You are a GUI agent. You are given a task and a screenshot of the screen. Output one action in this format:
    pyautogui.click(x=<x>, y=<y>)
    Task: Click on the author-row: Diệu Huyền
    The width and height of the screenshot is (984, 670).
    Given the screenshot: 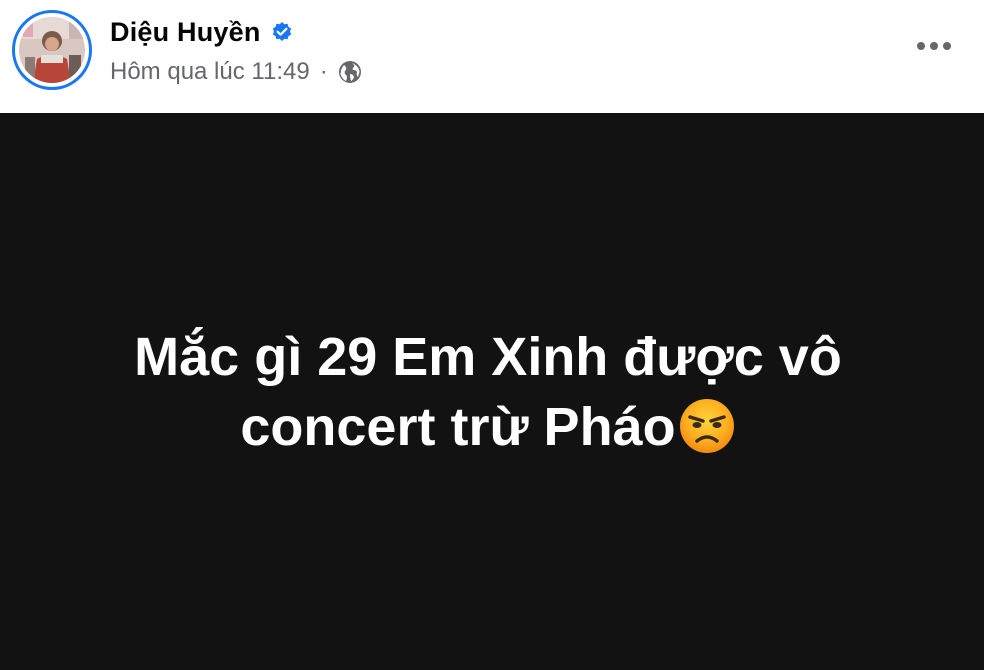 What is the action you would take?
    pyautogui.click(x=201, y=32)
    